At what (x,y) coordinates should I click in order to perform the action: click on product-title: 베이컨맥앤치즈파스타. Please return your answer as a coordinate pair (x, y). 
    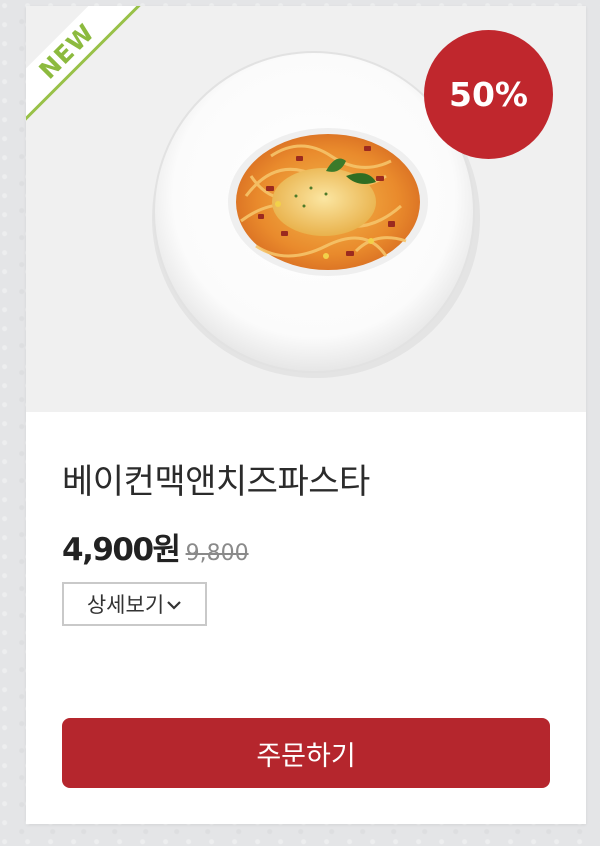
    Looking at the image, I should click on (216, 482).